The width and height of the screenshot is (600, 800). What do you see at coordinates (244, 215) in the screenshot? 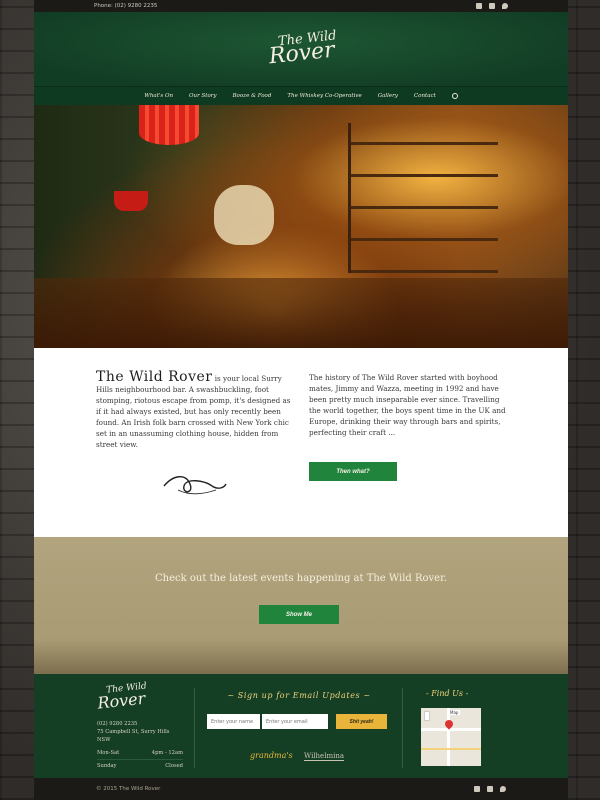
I see `elephant-decoration` at bounding box center [244, 215].